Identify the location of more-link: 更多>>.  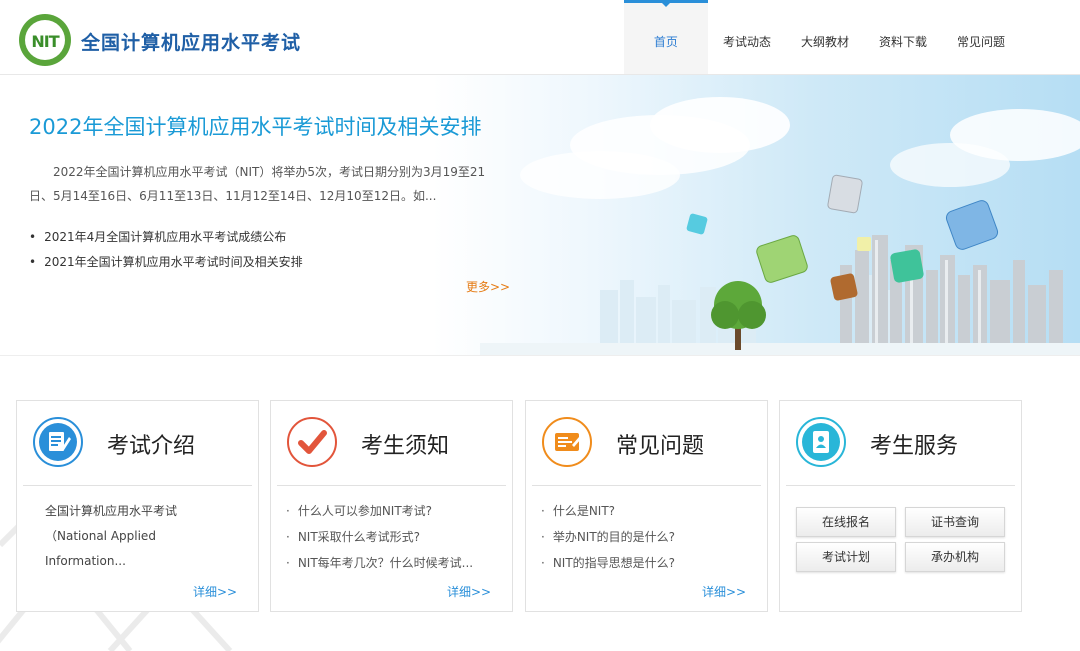
(488, 286).